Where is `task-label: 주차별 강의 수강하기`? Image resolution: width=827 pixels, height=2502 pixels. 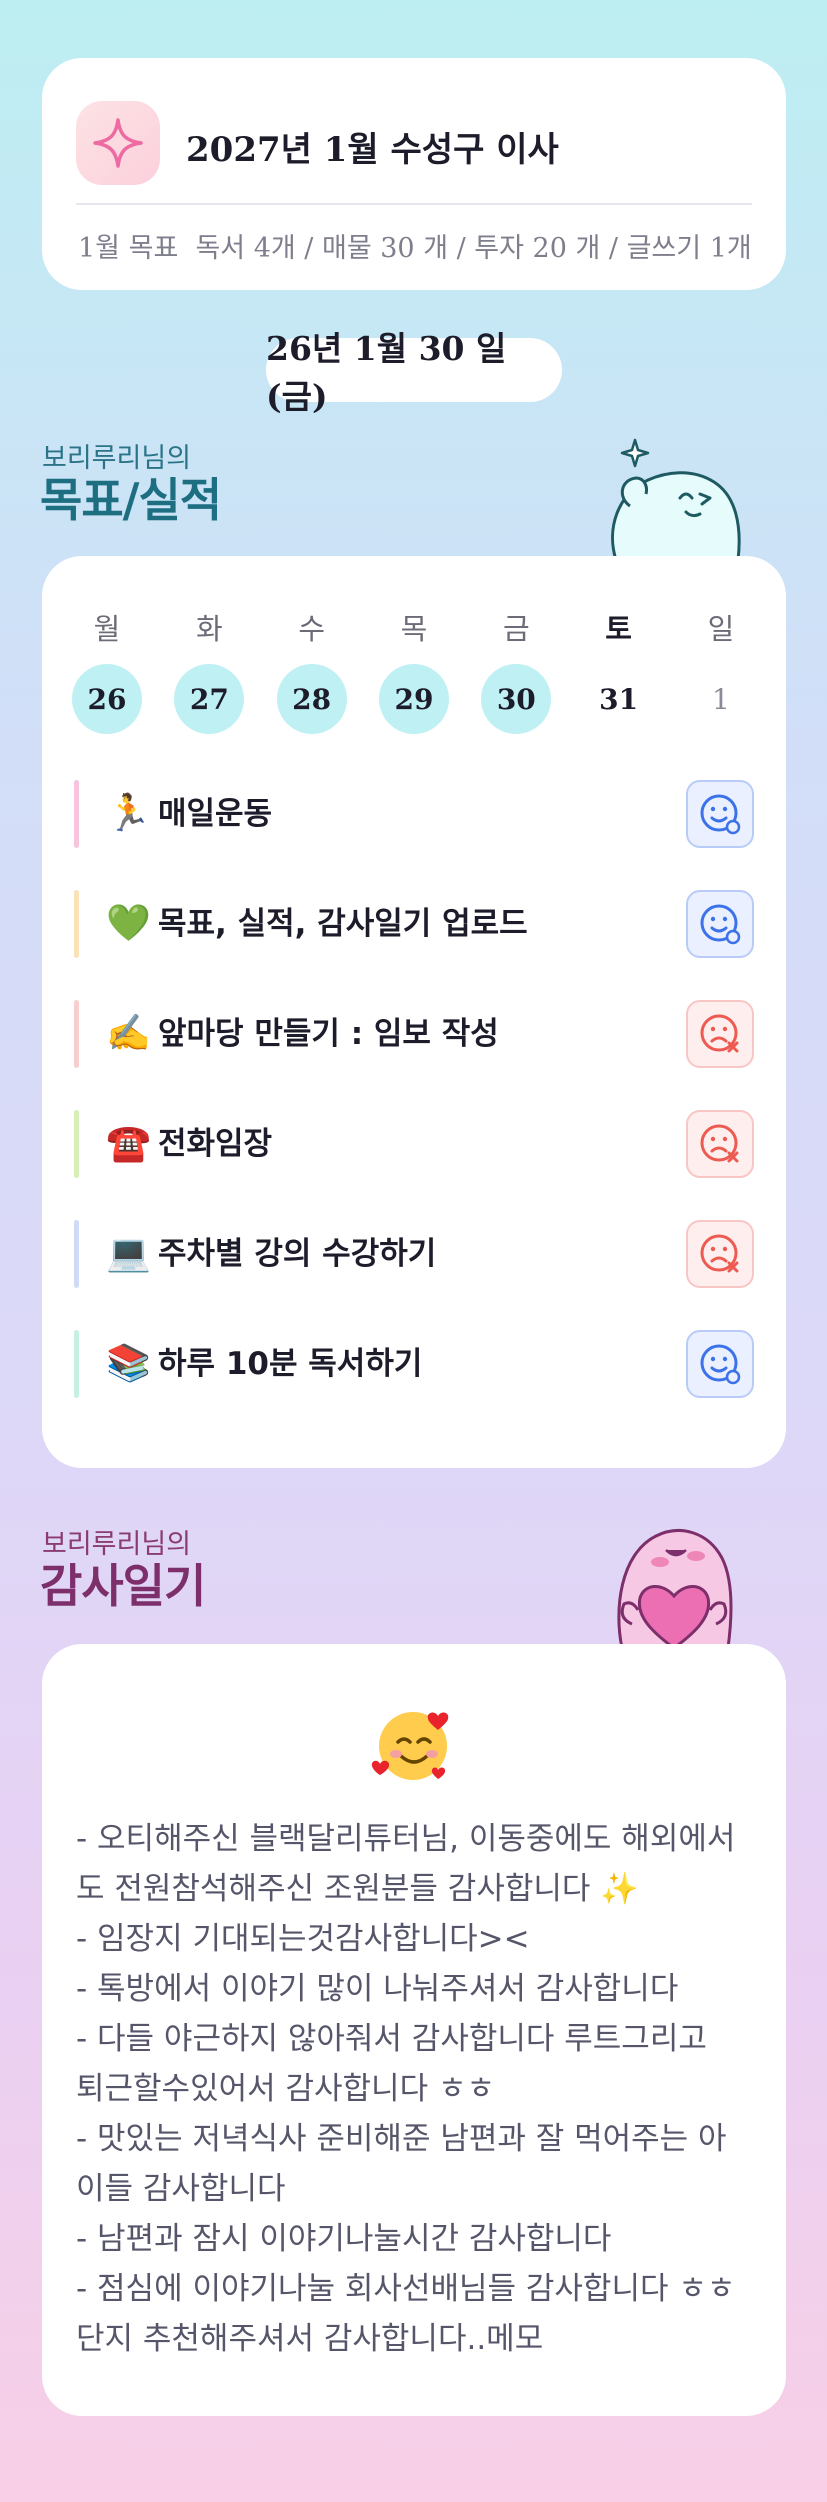
task-label: 주차별 강의 수강하기 is located at coordinates (297, 1254).